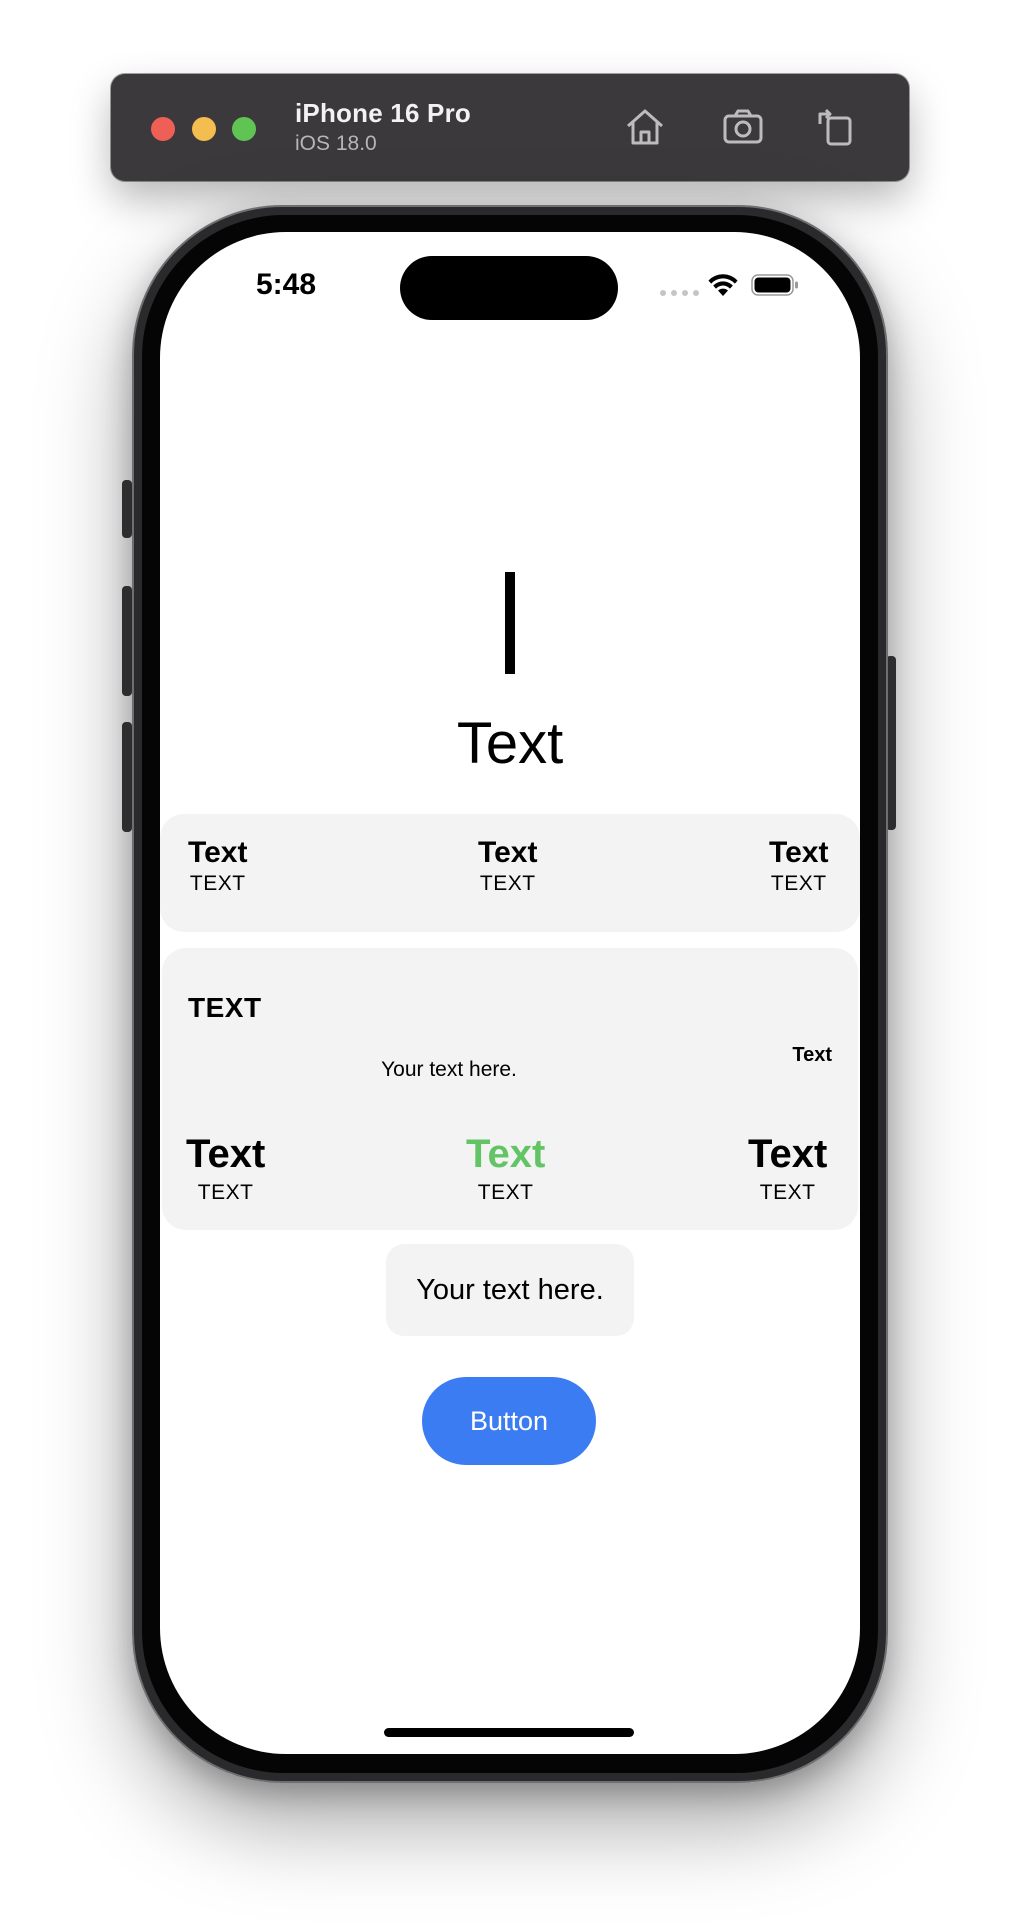 Image resolution: width=1018 pixels, height=1932 pixels. I want to click on text-cursor, so click(510, 623).